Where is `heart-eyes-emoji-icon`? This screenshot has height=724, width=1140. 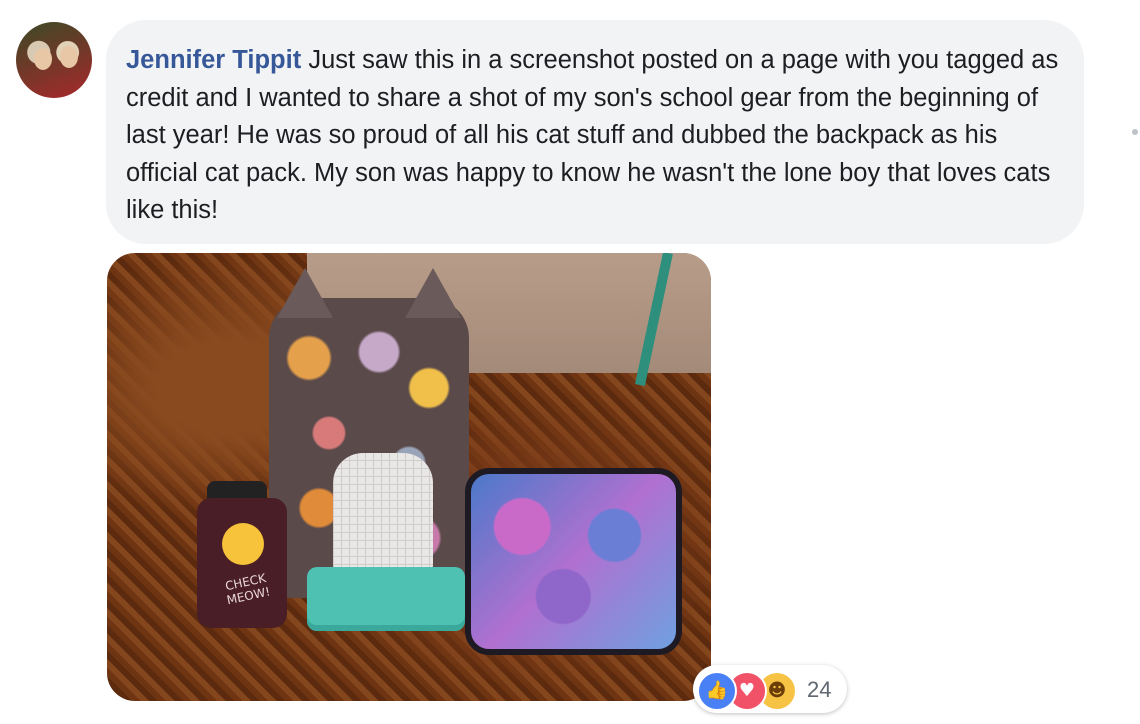
heart-eyes-emoji-icon is located at coordinates (243, 544).